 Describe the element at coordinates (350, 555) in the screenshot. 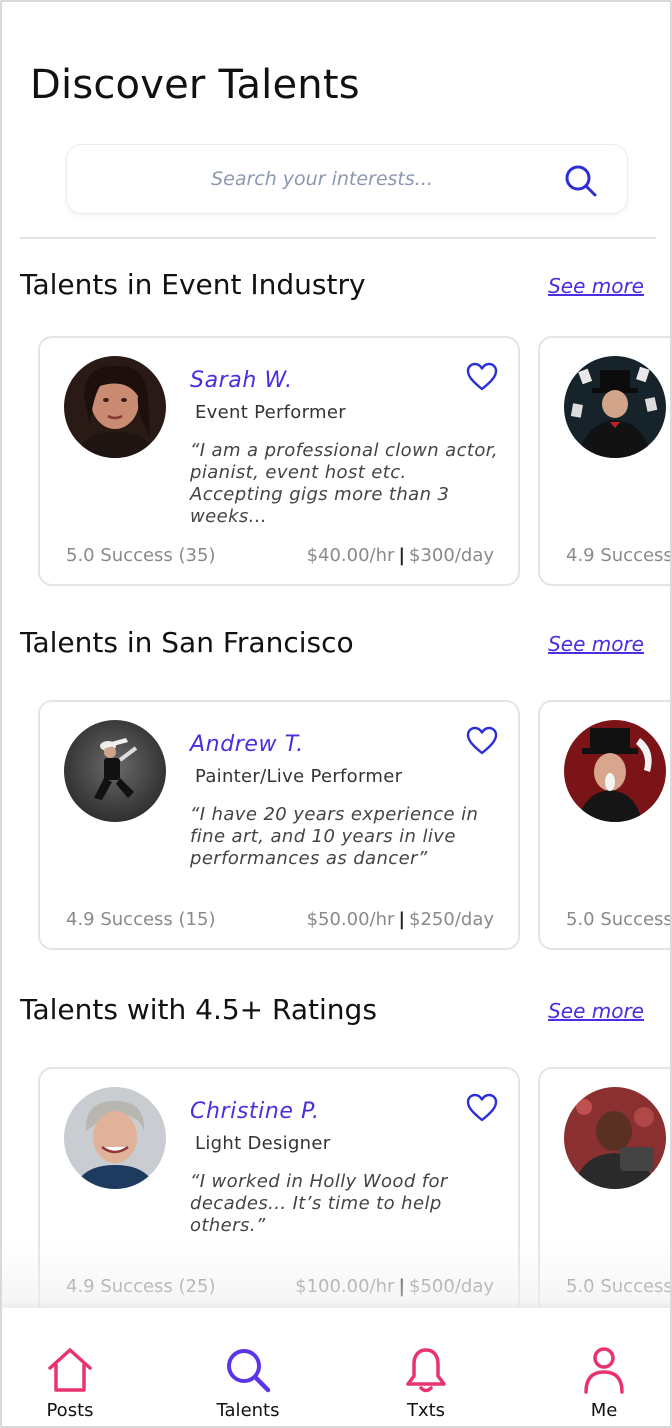

I see `hourly-rate: $40.00/hr` at that location.